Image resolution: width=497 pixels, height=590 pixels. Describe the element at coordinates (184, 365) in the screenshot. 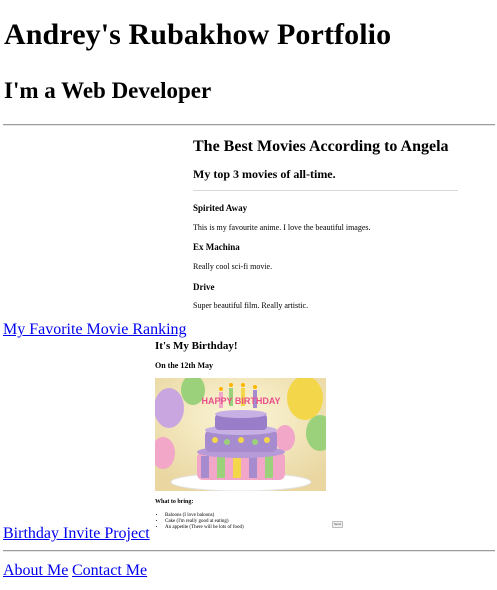

I see `birthday-preview-subtitle: On the 12th May` at that location.